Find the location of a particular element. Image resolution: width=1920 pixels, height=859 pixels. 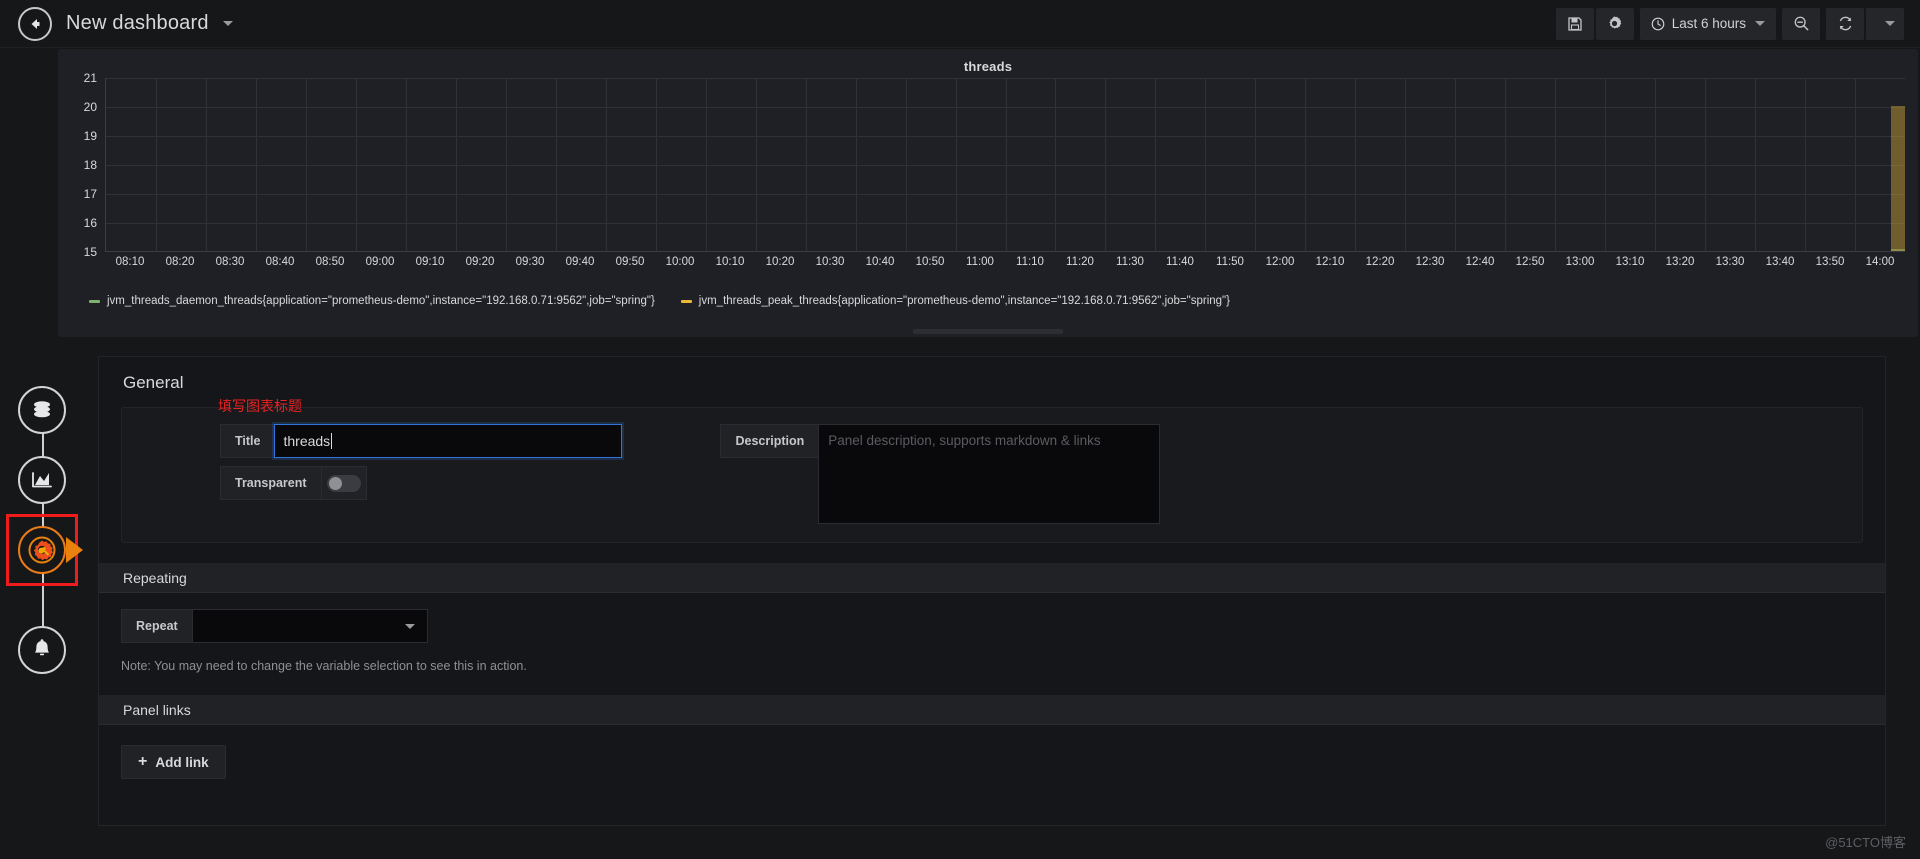

transparent-field: Transparent is located at coordinates (421, 483).